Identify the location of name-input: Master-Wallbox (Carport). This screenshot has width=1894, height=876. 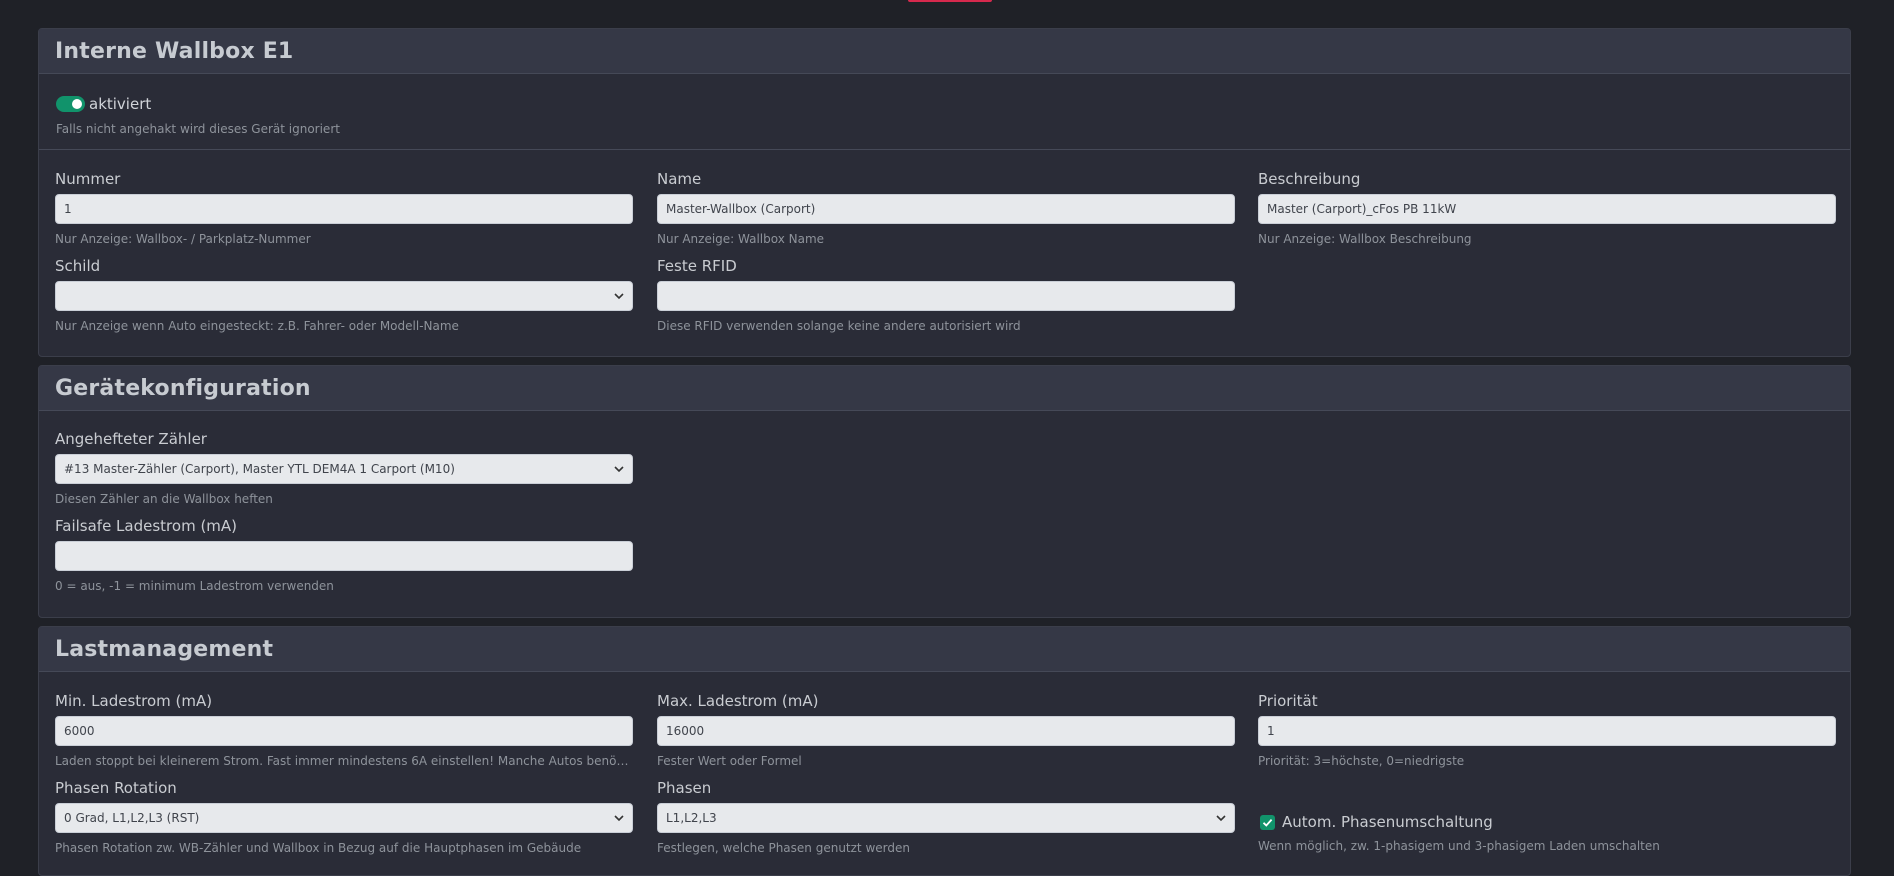
(946, 209).